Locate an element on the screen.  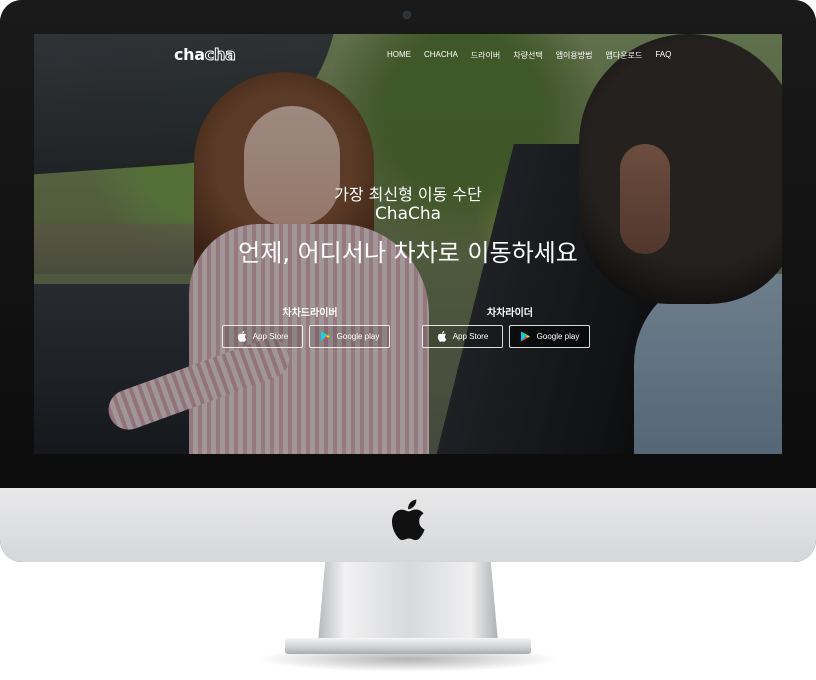
rider-app-title: 차차라이더 is located at coordinates (510, 313).